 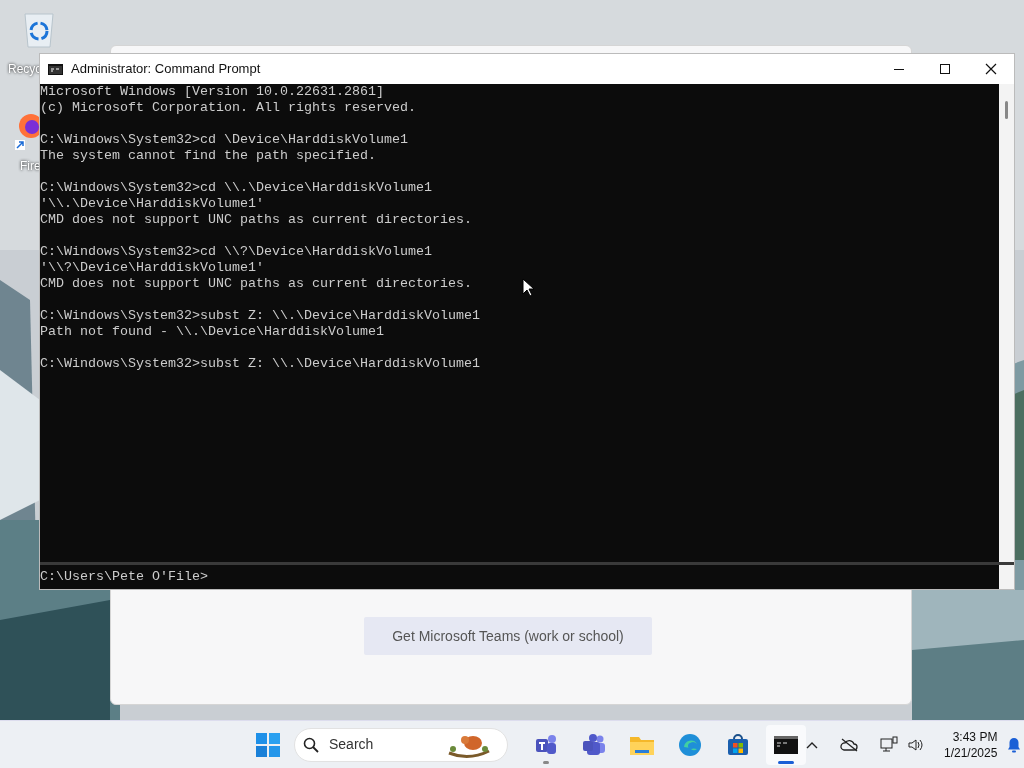 I want to click on scrollbar, so click(x=1006, y=323).